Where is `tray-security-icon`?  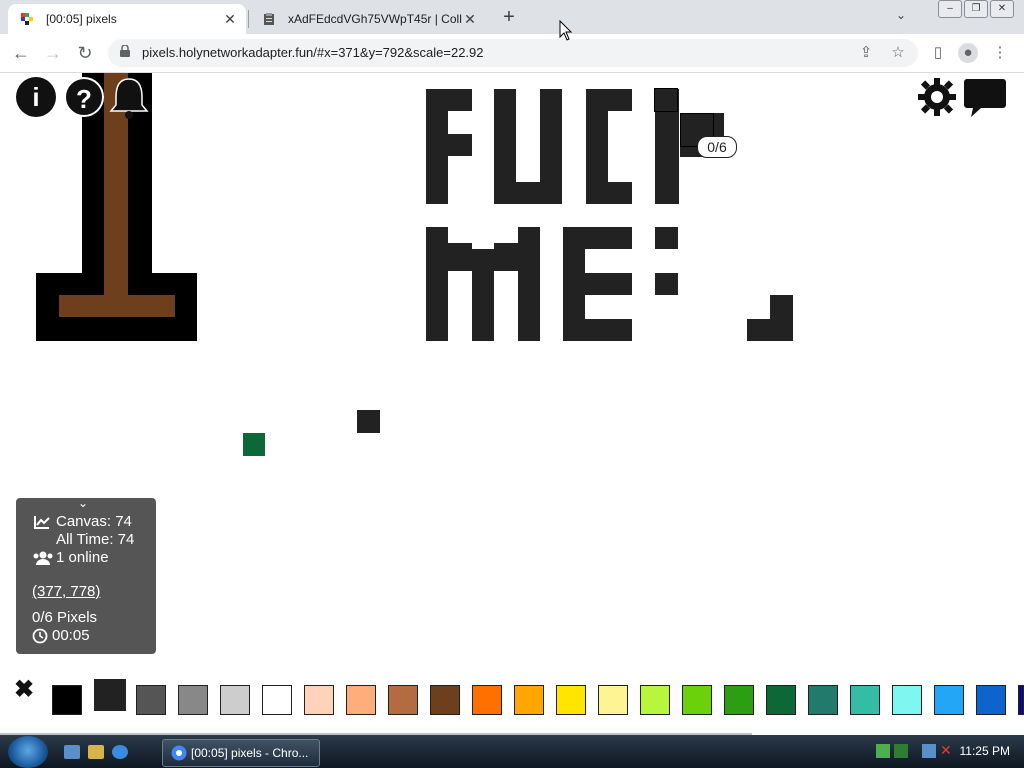
tray-security-icon is located at coordinates (901, 751).